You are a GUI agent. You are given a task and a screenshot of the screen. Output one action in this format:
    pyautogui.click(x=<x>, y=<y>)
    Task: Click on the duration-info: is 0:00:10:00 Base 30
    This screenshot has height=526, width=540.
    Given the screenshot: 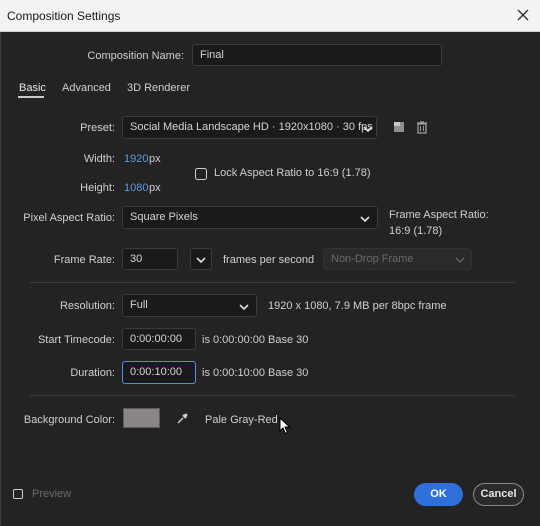 What is the action you would take?
    pyautogui.click(x=255, y=373)
    